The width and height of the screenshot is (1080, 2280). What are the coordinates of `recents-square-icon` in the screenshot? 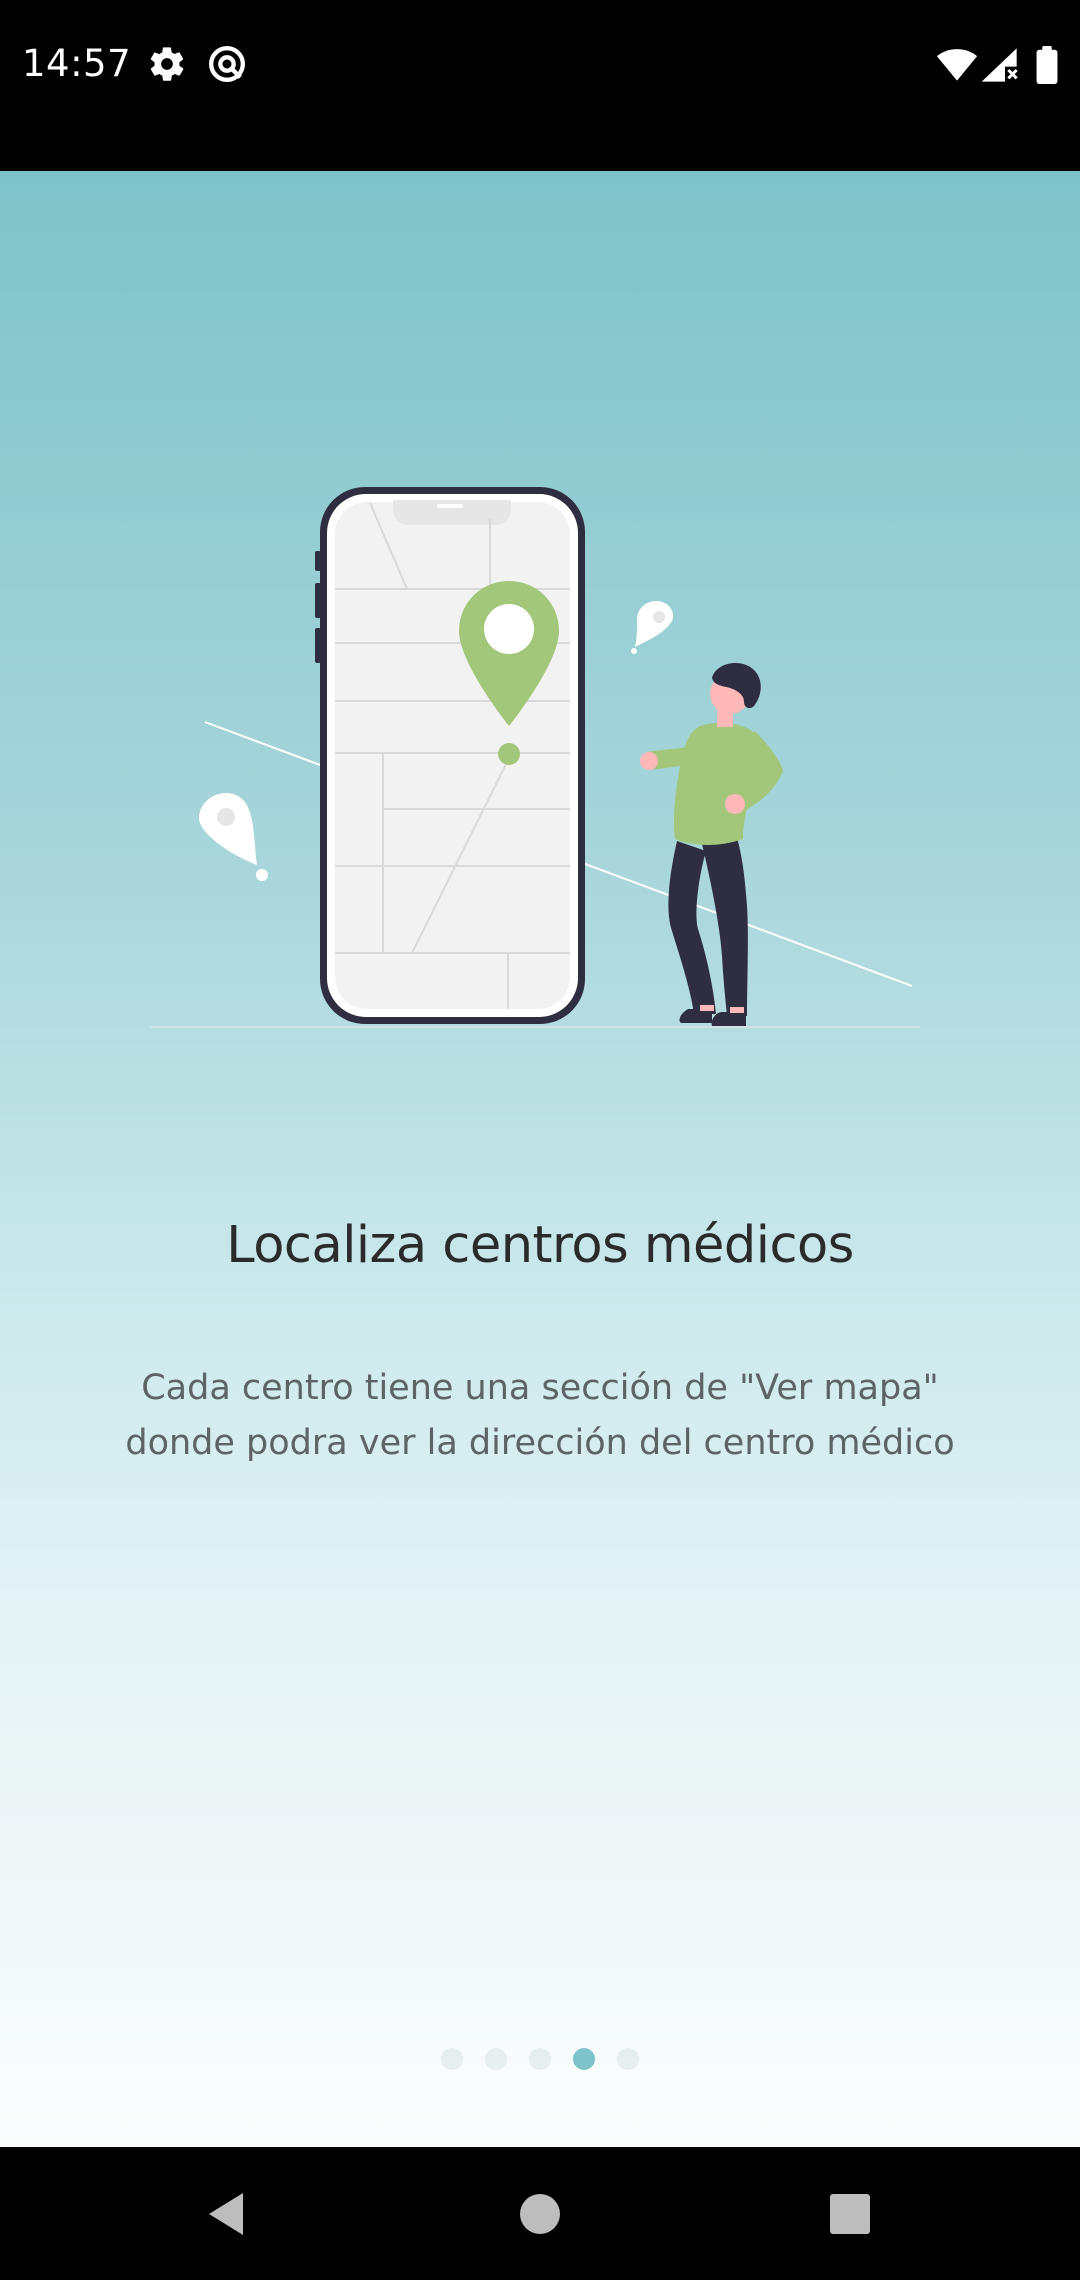 It's located at (850, 2213).